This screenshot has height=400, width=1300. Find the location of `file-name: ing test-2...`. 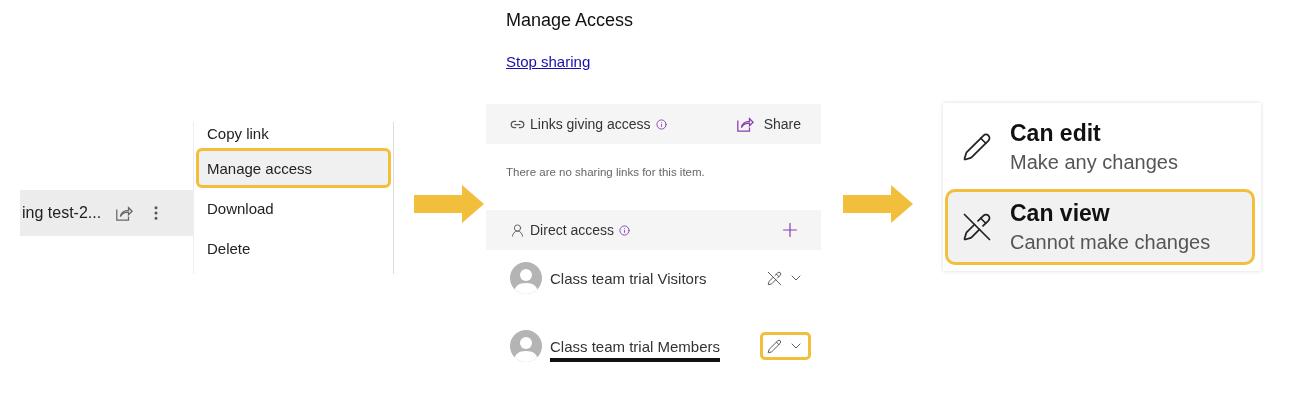

file-name: ing test-2... is located at coordinates (62, 213).